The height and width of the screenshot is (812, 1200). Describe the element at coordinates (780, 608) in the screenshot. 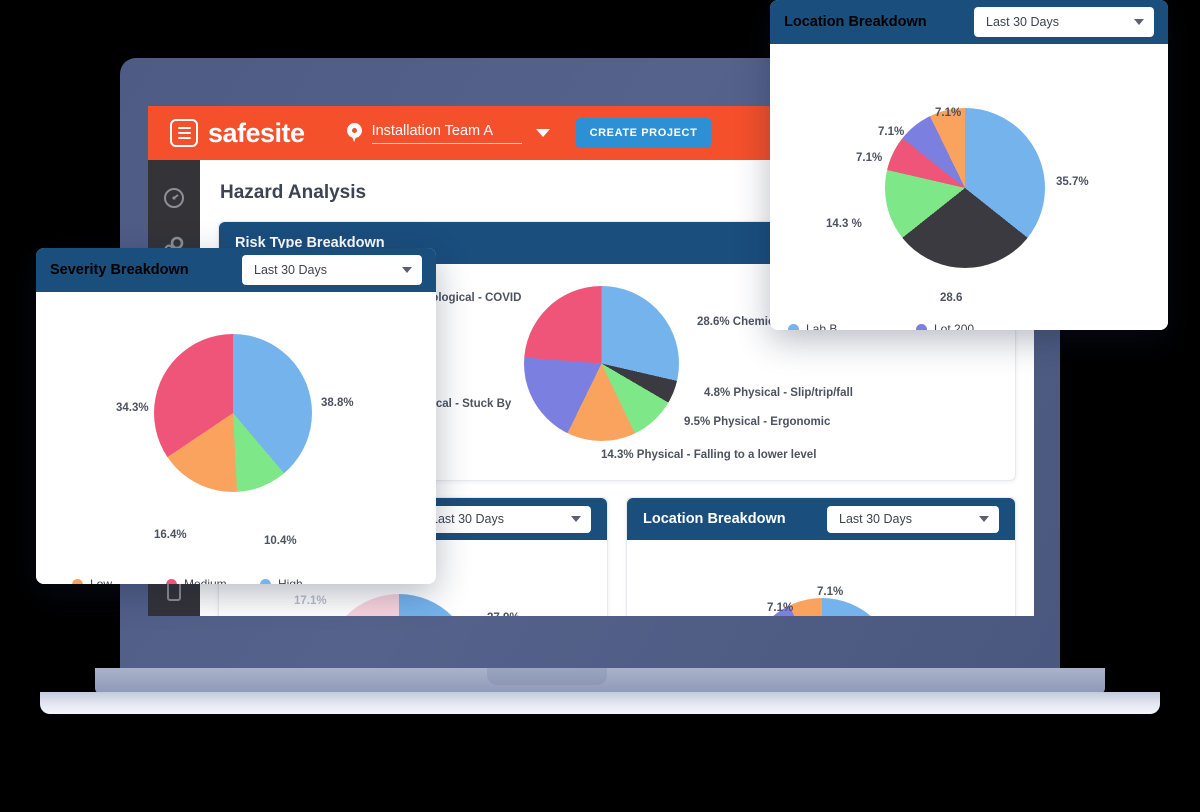

I see `bottom-right-label-b: 7.1%` at that location.